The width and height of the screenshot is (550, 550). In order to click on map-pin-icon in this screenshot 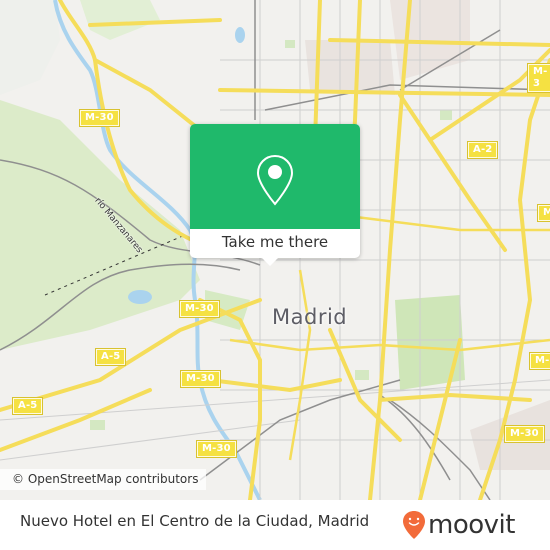, I will do `click(275, 180)`.